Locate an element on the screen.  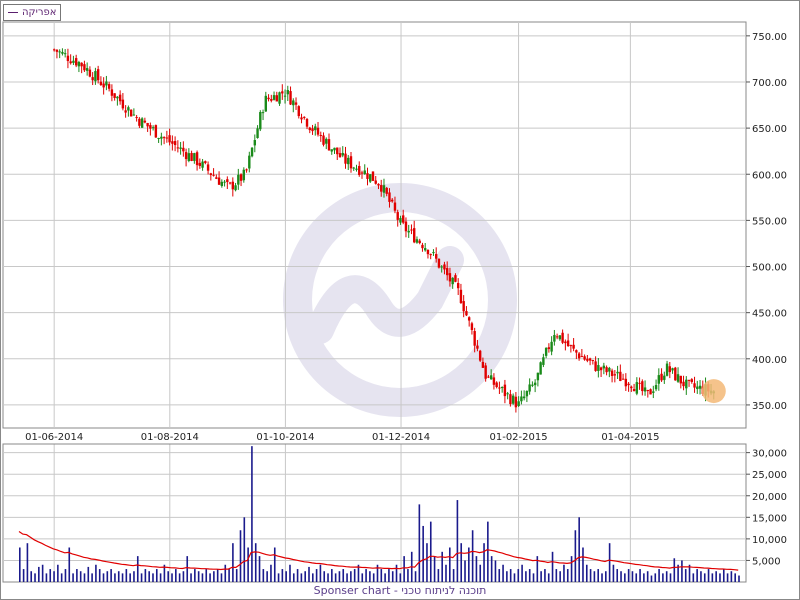
legend: אפריקה is located at coordinates (32, 12).